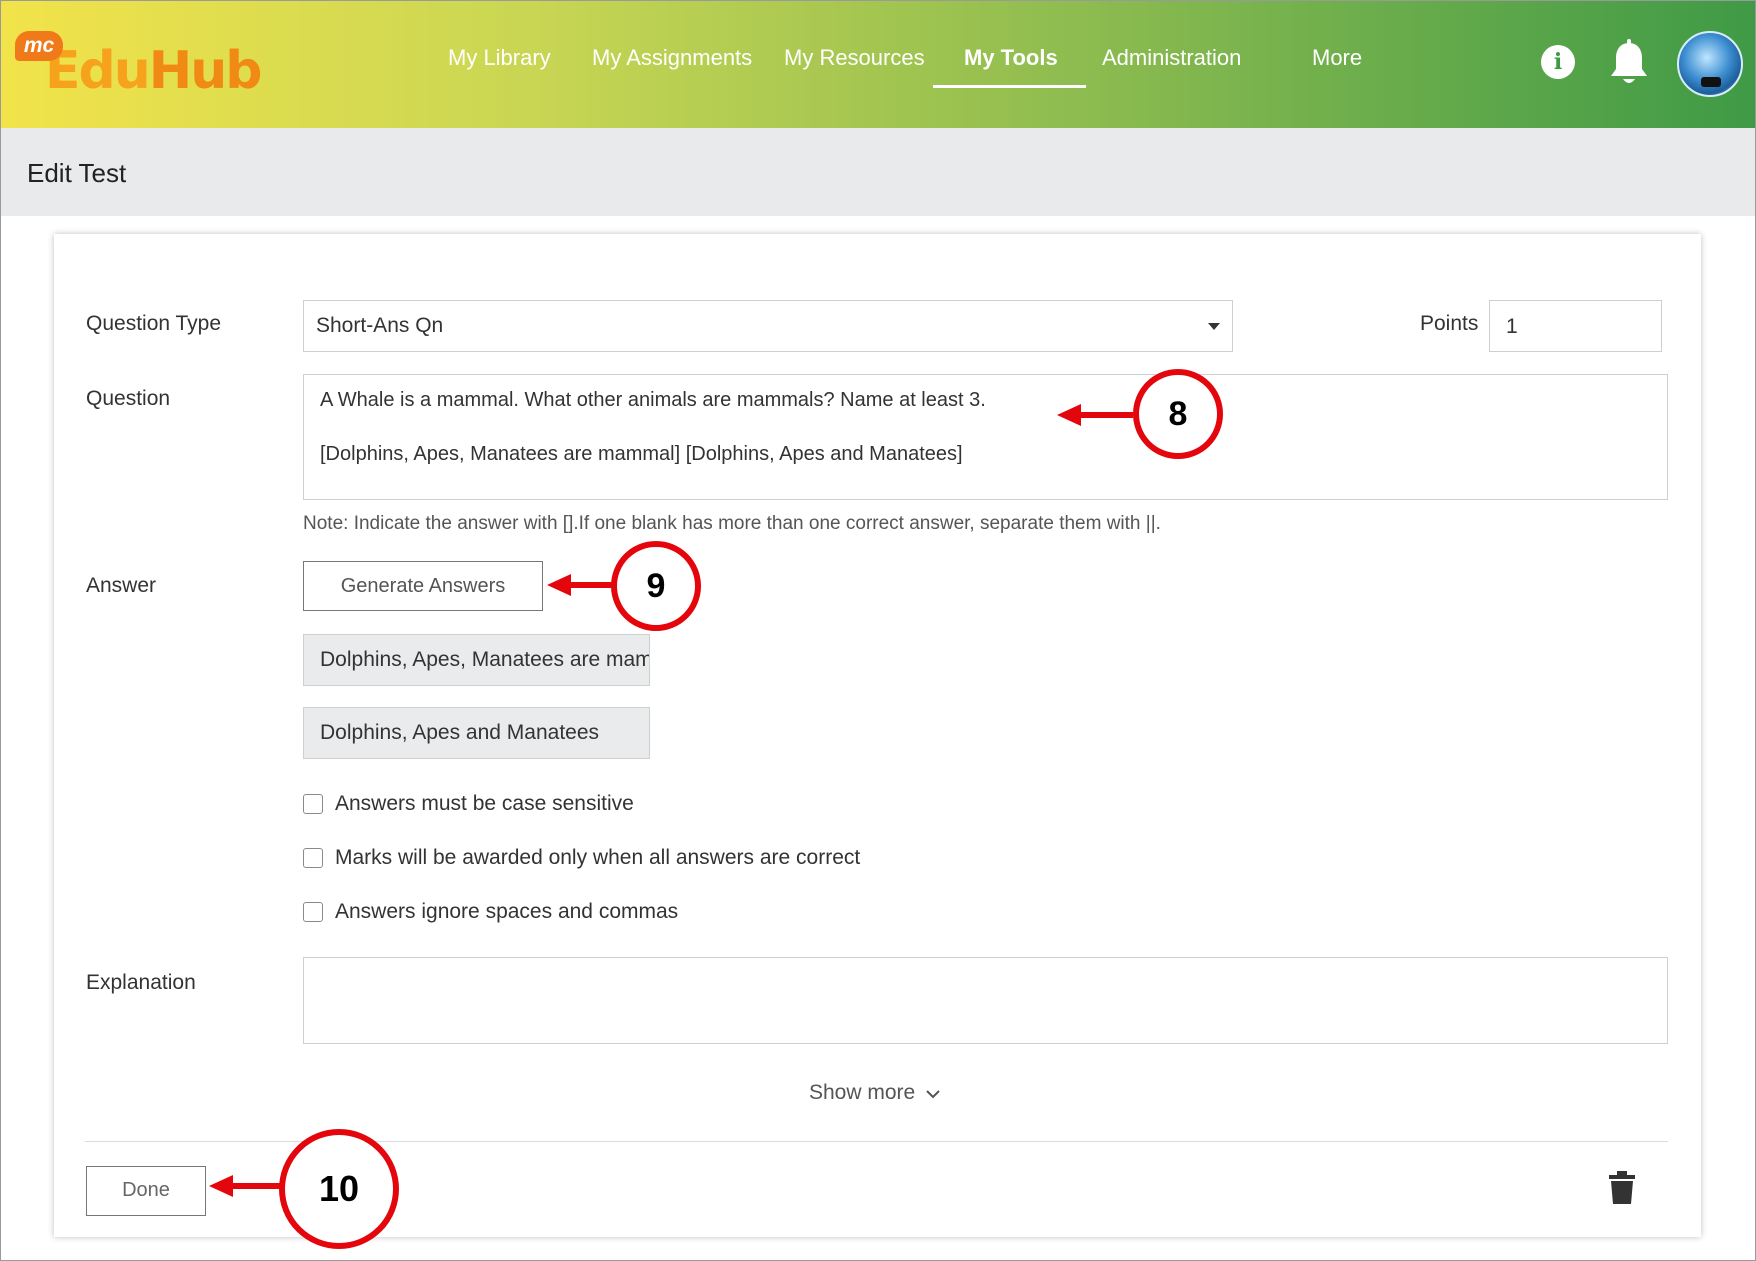 This screenshot has width=1756, height=1261. Describe the element at coordinates (1009, 86) in the screenshot. I see `active-tab-underline` at that location.